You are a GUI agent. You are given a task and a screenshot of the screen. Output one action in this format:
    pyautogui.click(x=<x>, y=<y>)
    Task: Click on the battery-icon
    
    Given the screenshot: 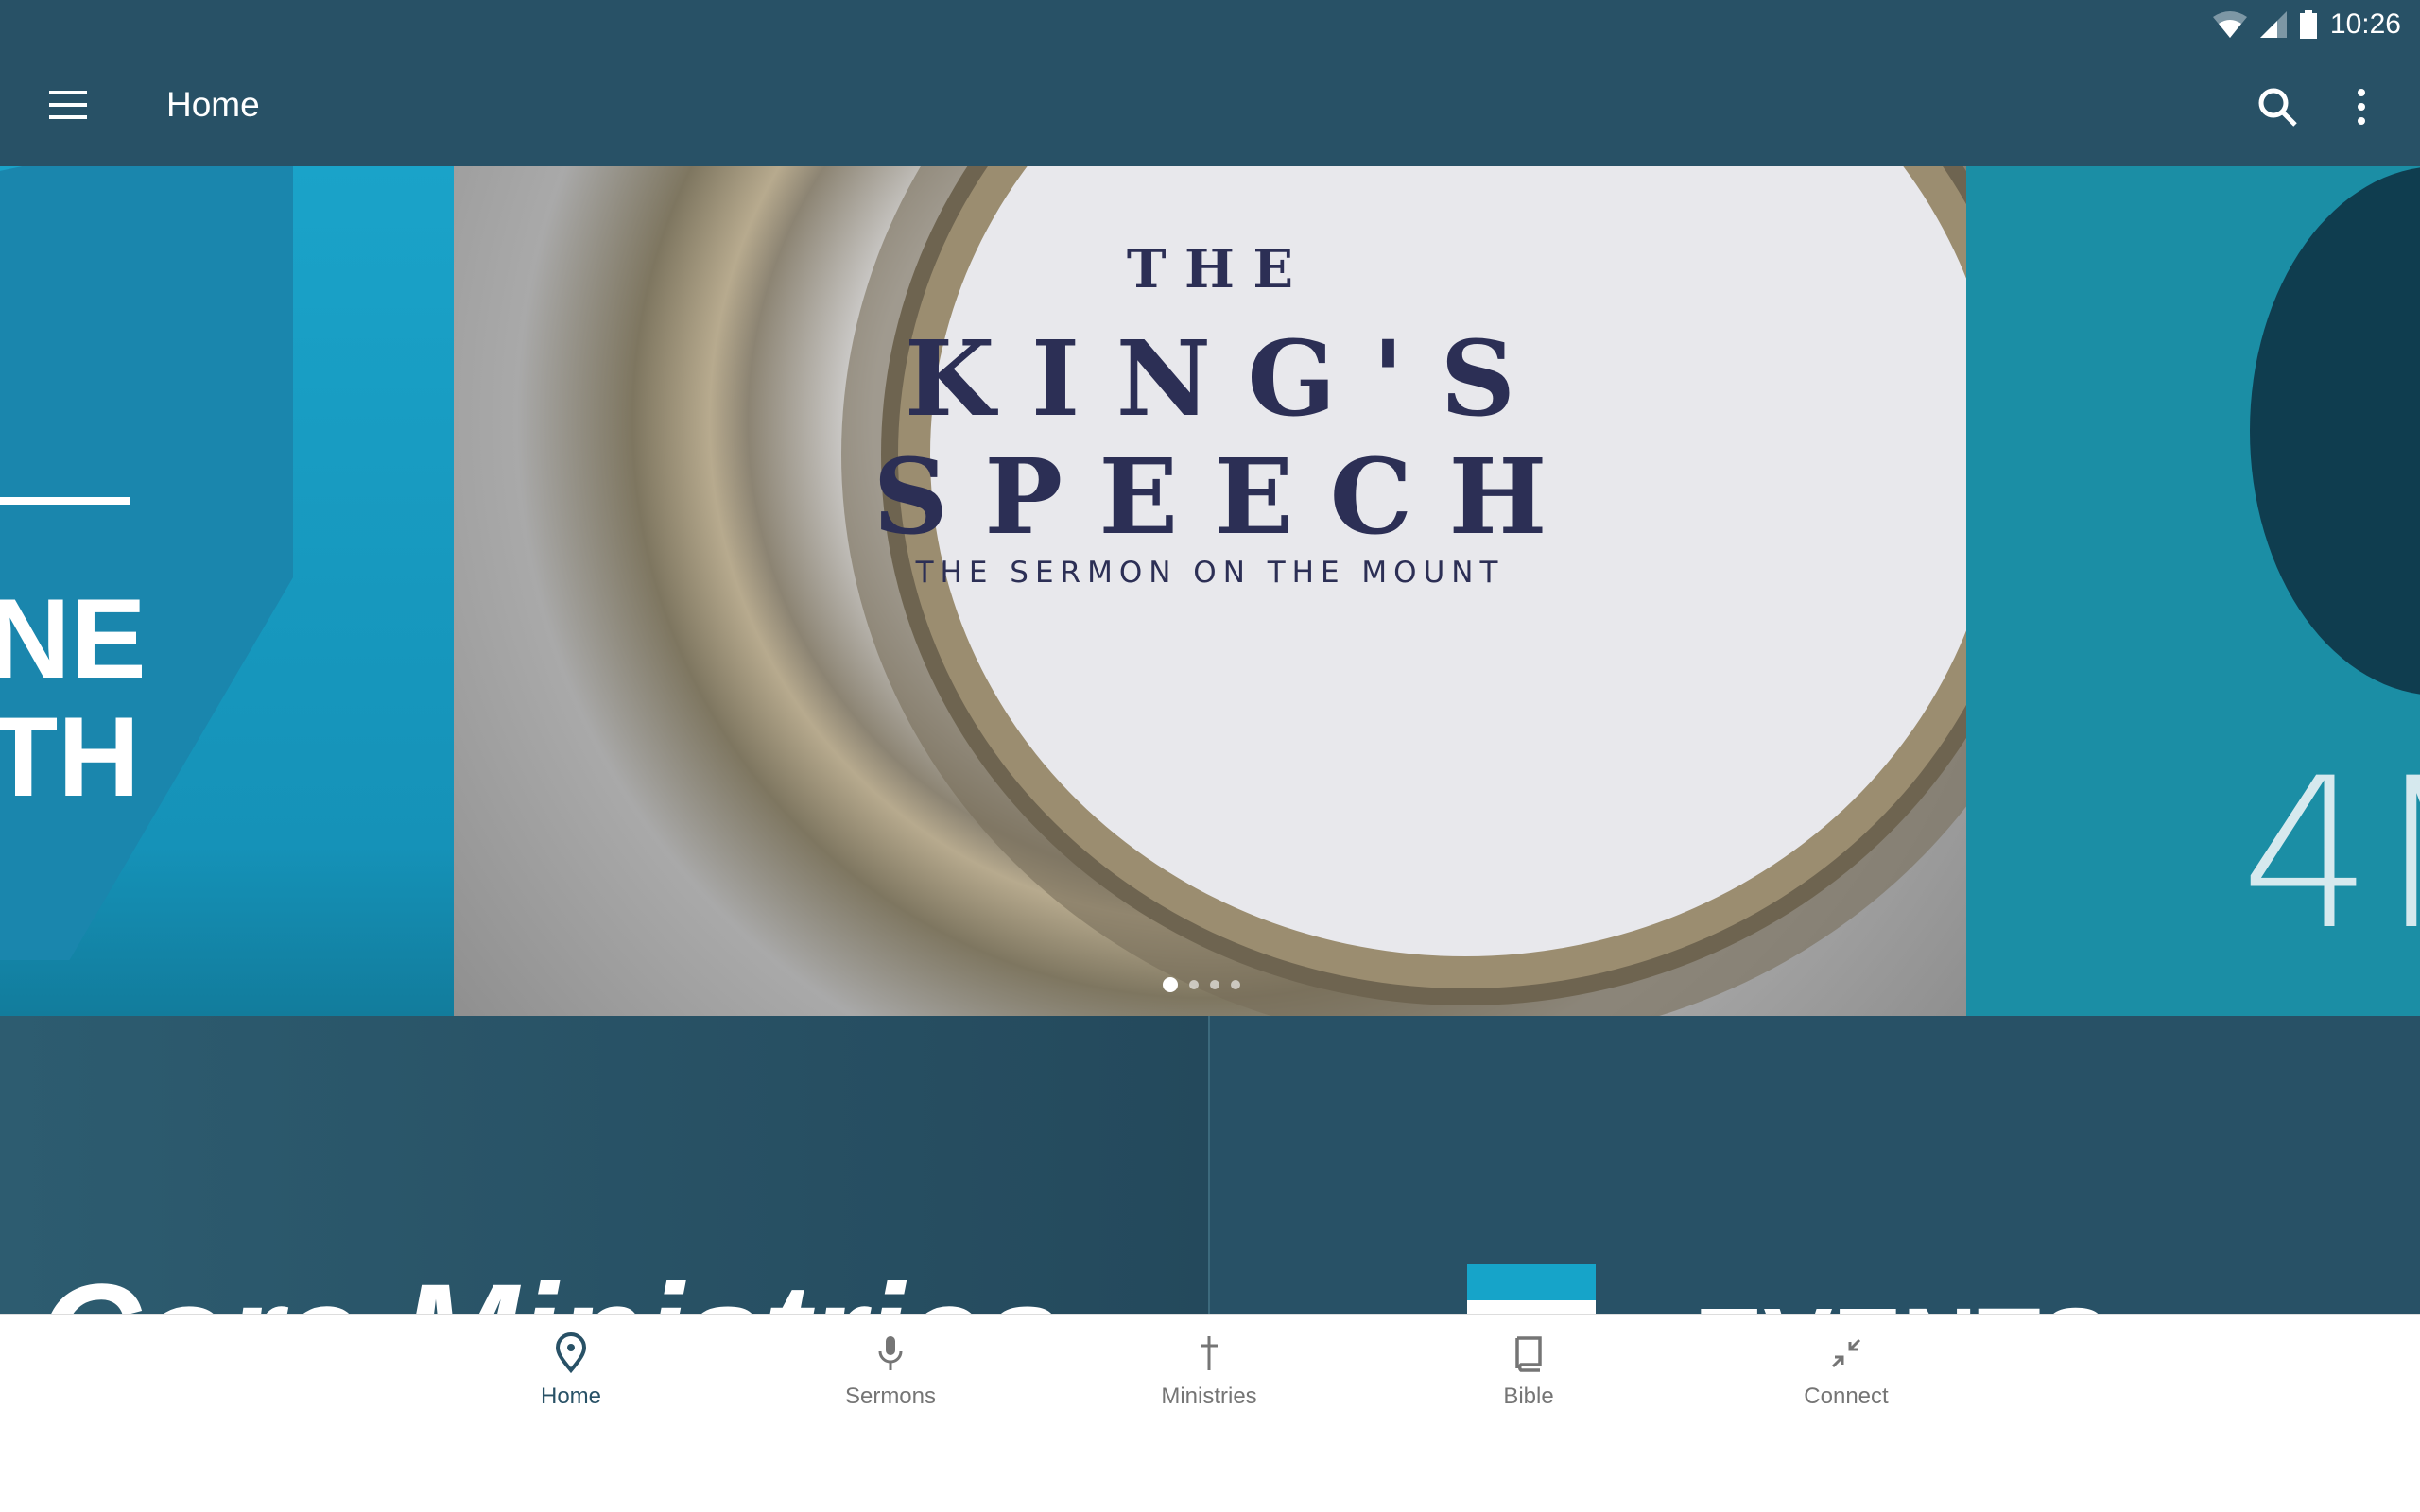 What is the action you would take?
    pyautogui.click(x=2308, y=24)
    